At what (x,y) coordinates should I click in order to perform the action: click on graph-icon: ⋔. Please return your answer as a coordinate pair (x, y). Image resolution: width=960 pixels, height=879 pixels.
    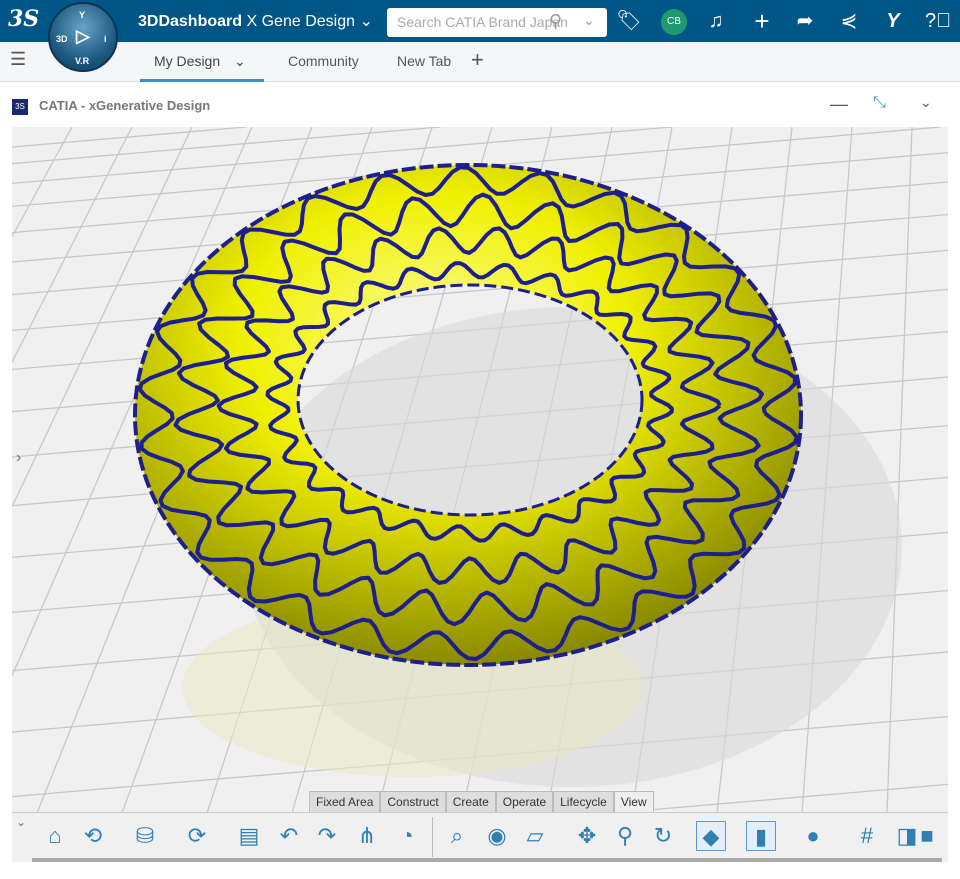
    Looking at the image, I should click on (367, 836).